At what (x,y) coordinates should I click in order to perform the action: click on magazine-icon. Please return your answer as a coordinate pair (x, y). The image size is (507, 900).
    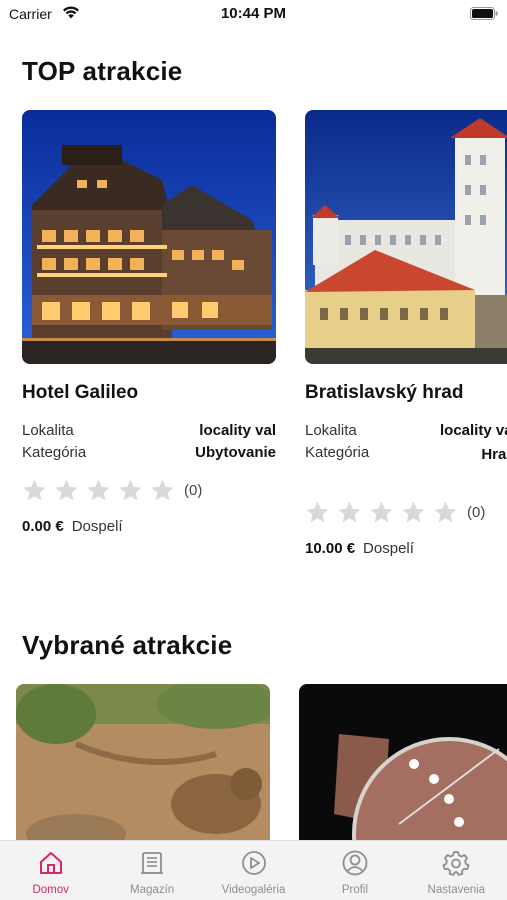
    Looking at the image, I should click on (152, 863).